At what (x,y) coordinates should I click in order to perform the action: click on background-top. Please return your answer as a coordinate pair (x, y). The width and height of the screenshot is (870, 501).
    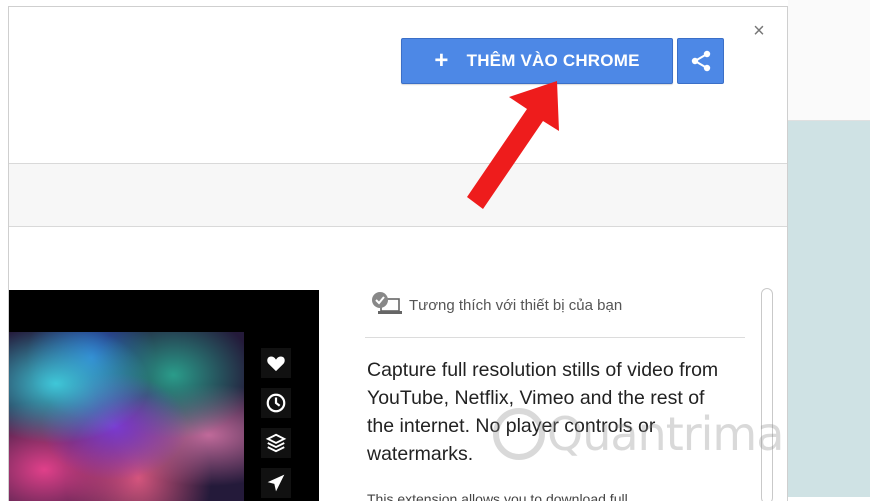
    Looking at the image, I should click on (829, 60).